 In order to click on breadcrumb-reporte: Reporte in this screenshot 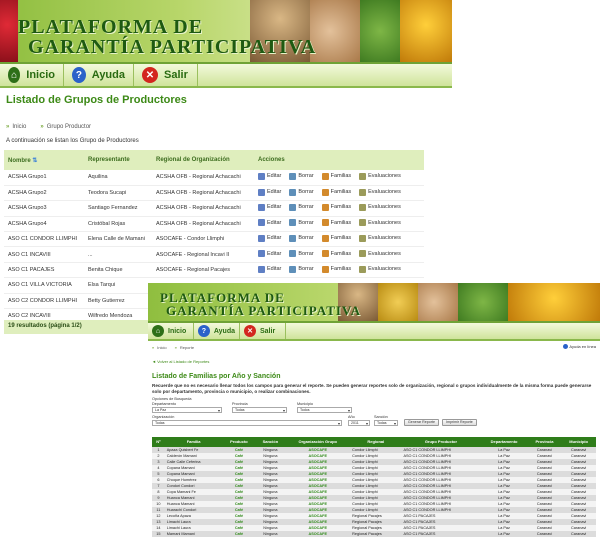, I will do `click(184, 347)`.